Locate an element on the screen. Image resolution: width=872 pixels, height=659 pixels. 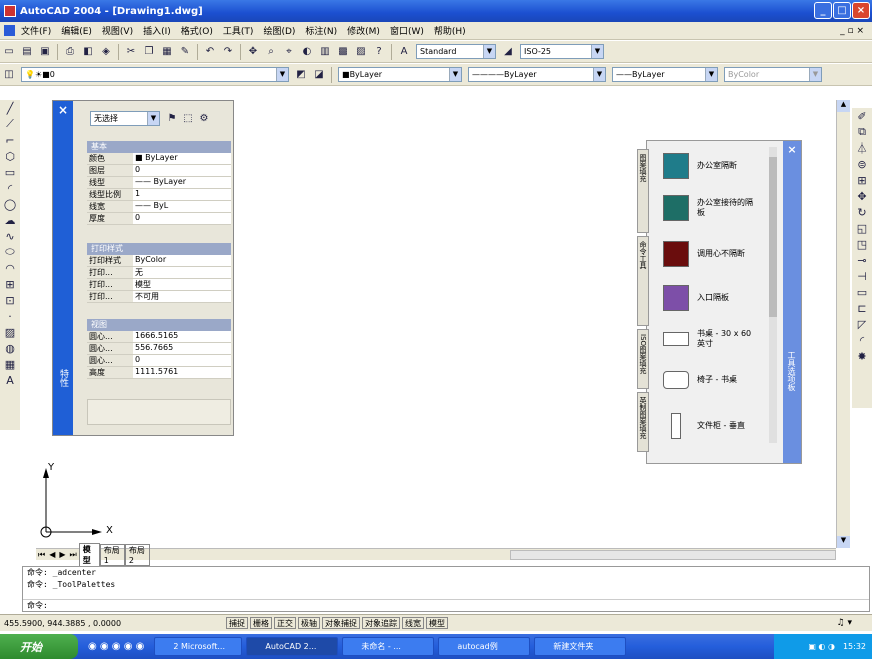
menu-tools: 工具(T) is located at coordinates (238, 30).